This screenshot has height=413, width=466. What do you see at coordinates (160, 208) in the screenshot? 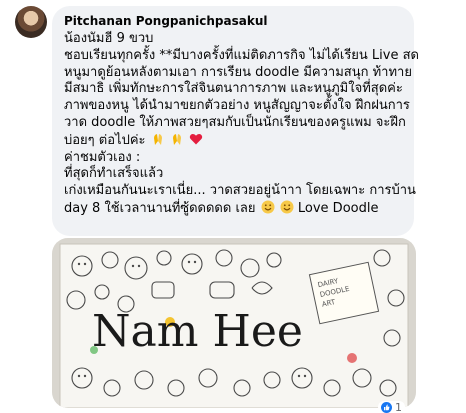
I see `comment-line-text: day 8 ใช้เวลานานที่ซู้ดดดดด เลย` at bounding box center [160, 208].